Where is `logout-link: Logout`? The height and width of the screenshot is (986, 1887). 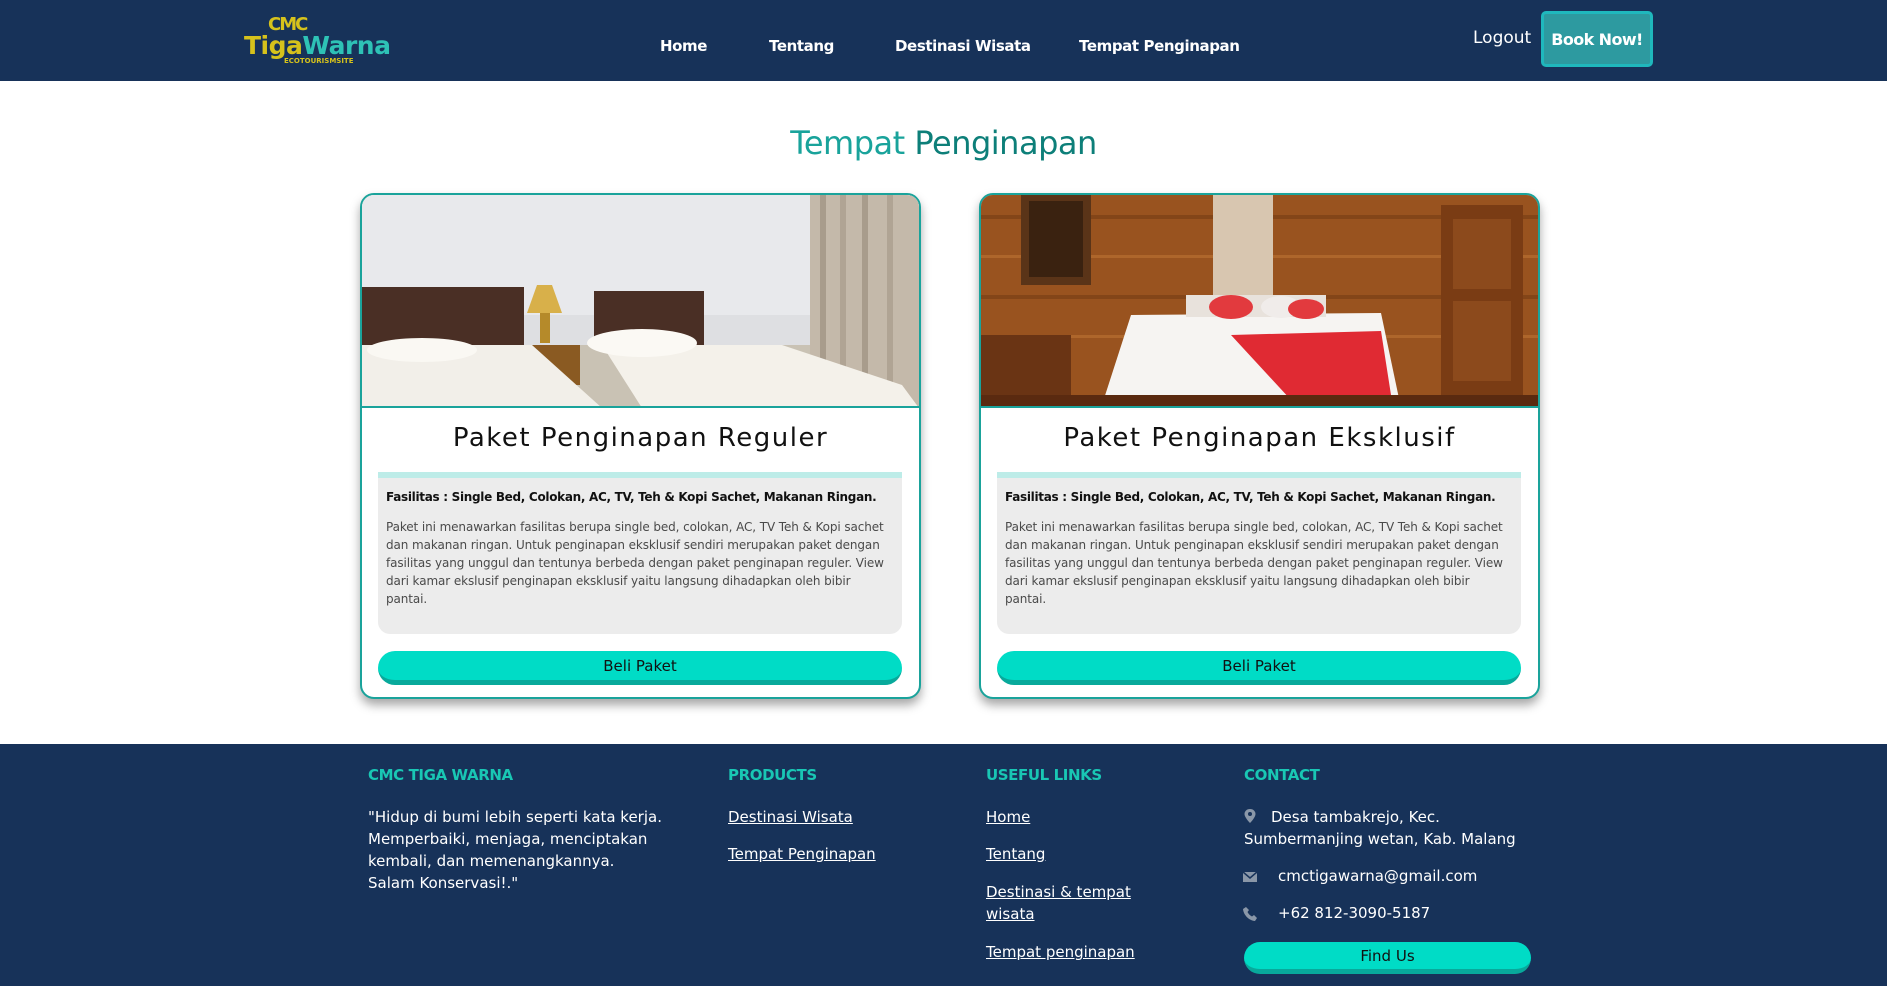 logout-link: Logout is located at coordinates (1502, 38).